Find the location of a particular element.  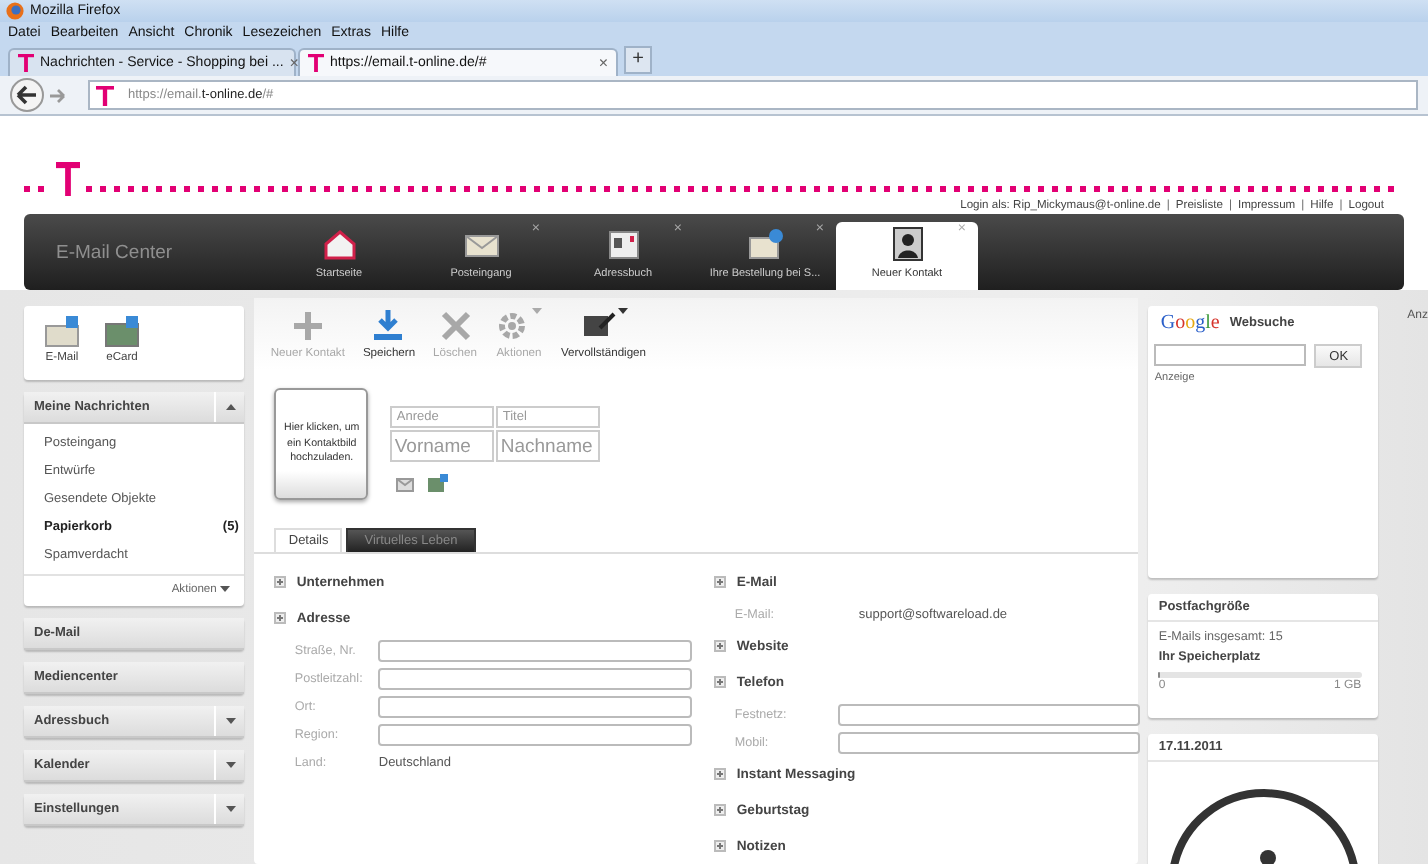

address-card-icon is located at coordinates (623, 244).